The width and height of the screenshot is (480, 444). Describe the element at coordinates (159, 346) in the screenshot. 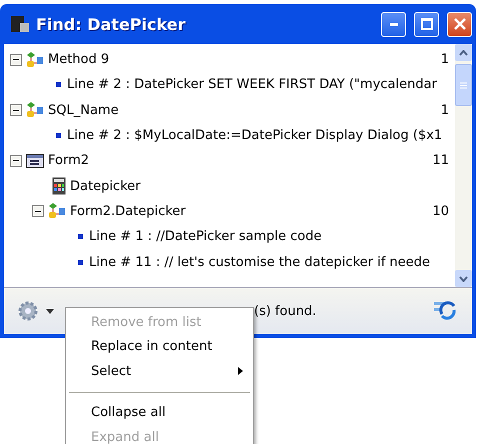

I see `menu-item: Replace in content` at that location.